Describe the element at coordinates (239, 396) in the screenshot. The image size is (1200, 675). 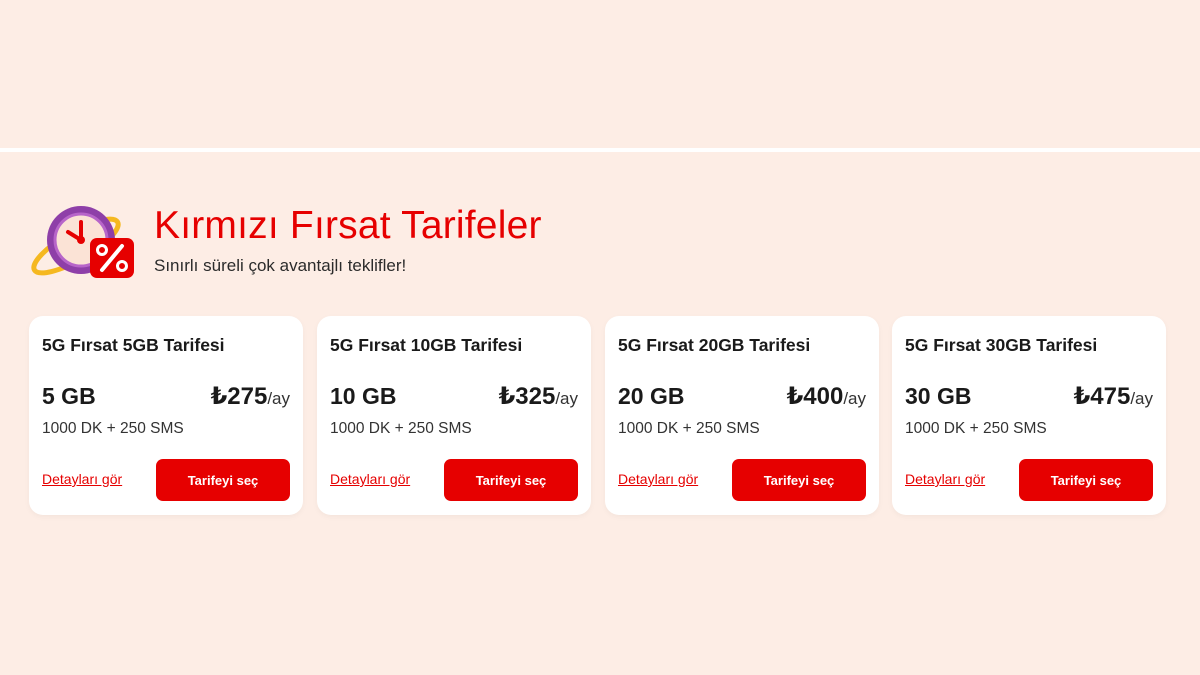
I see `price-value: ₺275` at that location.